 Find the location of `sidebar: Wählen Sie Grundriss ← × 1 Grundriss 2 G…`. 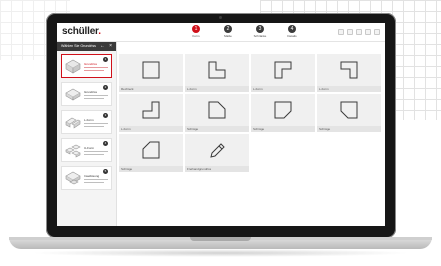

sidebar: Wählen Sie Grundriss ← × 1 Grundriss 2 G… is located at coordinates (87, 134).